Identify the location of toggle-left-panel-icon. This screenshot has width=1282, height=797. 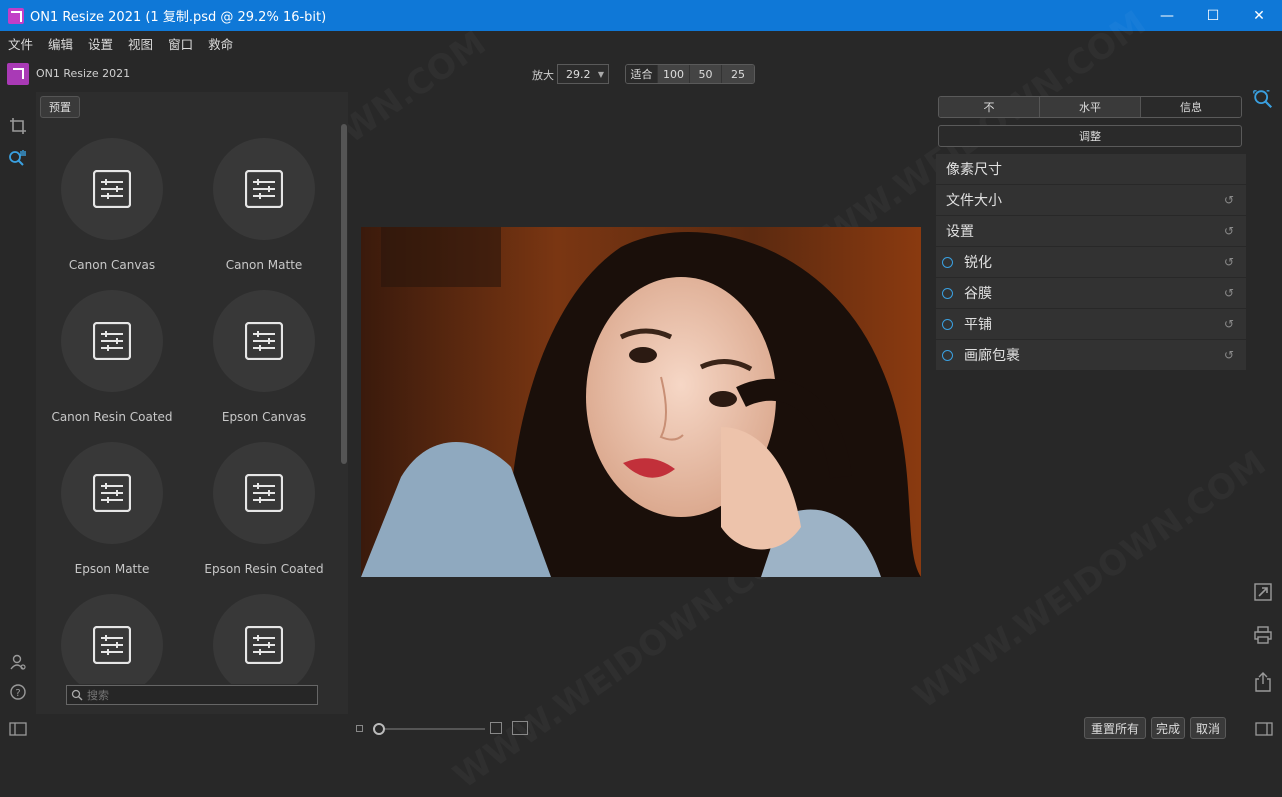
(18, 729).